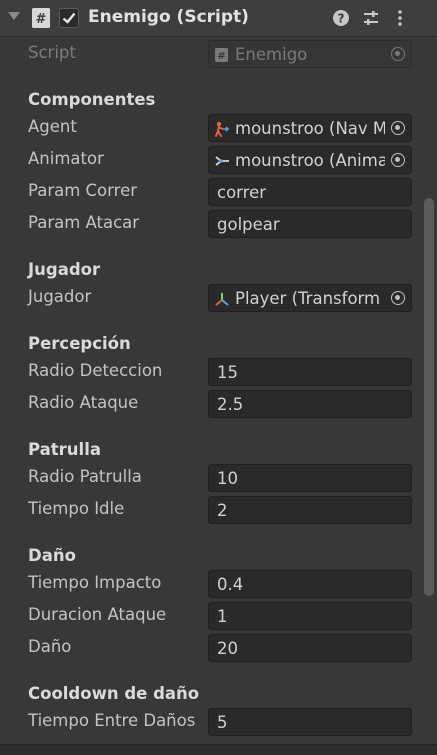  I want to click on agent-value: mounstroo (Nav M, so click(310, 128).